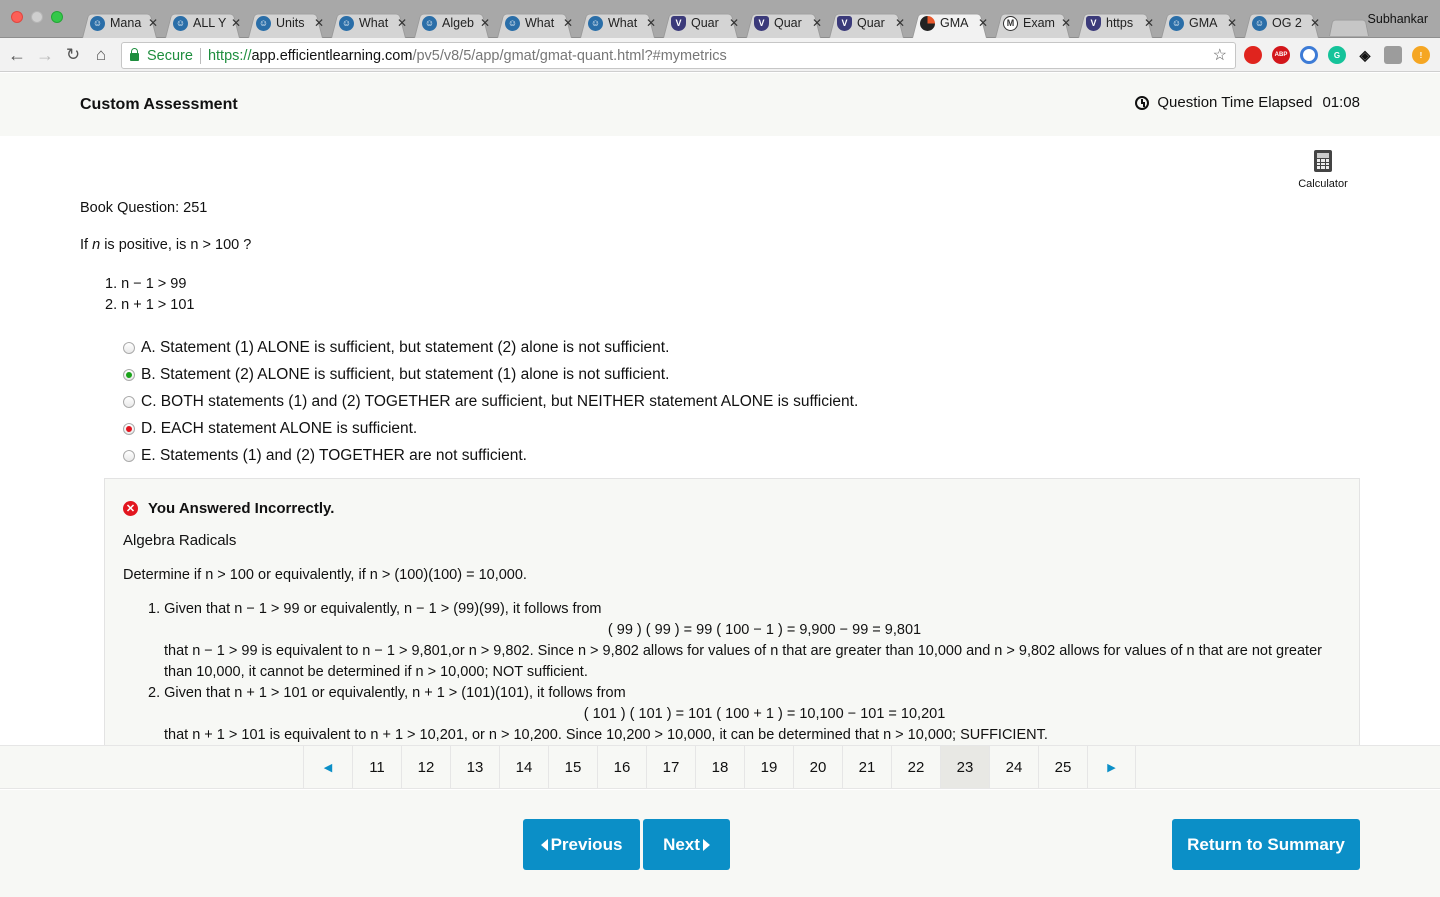 This screenshot has height=897, width=1440. Describe the element at coordinates (1266, 844) in the screenshot. I see `return-to-summary-button: Return to Summary` at that location.